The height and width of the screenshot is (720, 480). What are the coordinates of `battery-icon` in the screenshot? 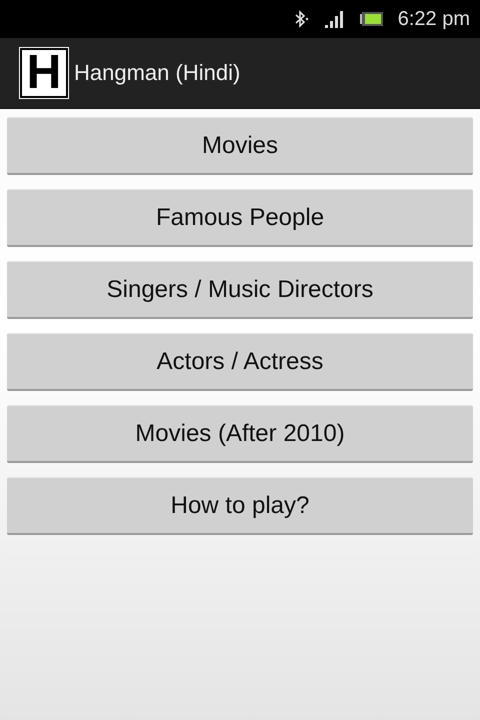 It's located at (372, 19).